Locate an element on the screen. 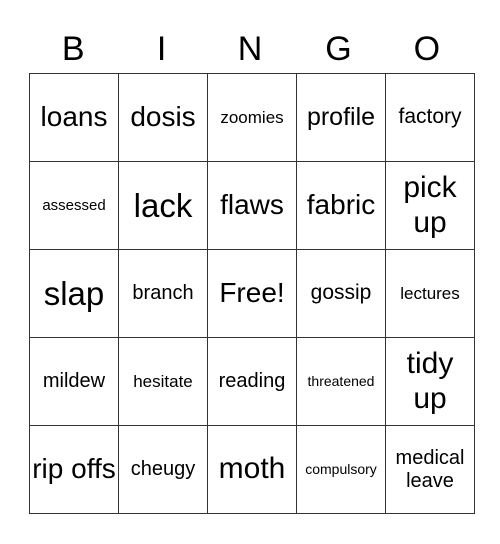 Image resolution: width=500 pixels, height=544 pixels. card-cell: factory is located at coordinates (430, 117).